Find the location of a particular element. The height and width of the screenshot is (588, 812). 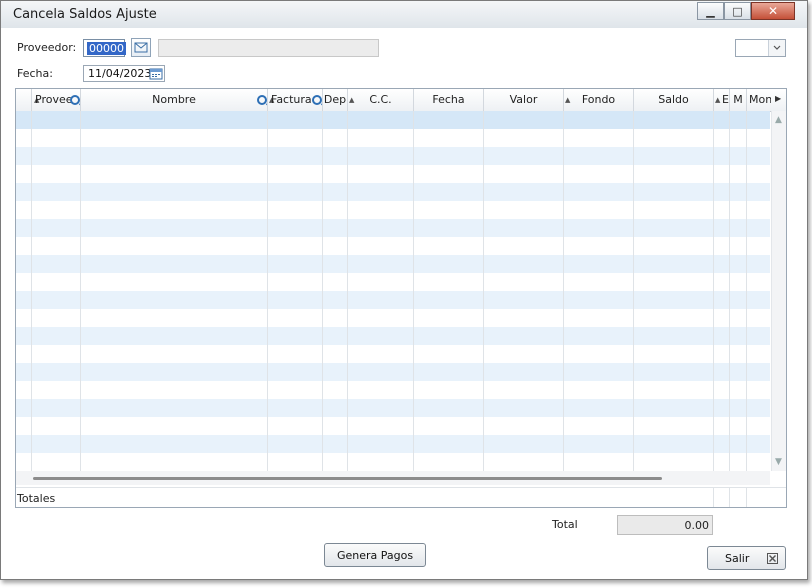

column-label: Factura is located at coordinates (291, 99).